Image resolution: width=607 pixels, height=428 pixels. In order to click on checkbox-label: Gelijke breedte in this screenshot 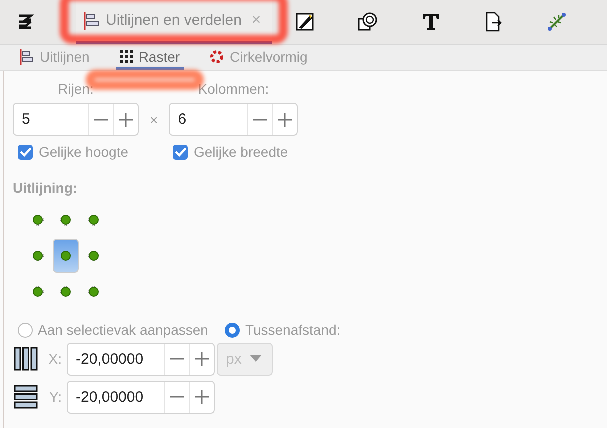, I will do `click(241, 152)`.